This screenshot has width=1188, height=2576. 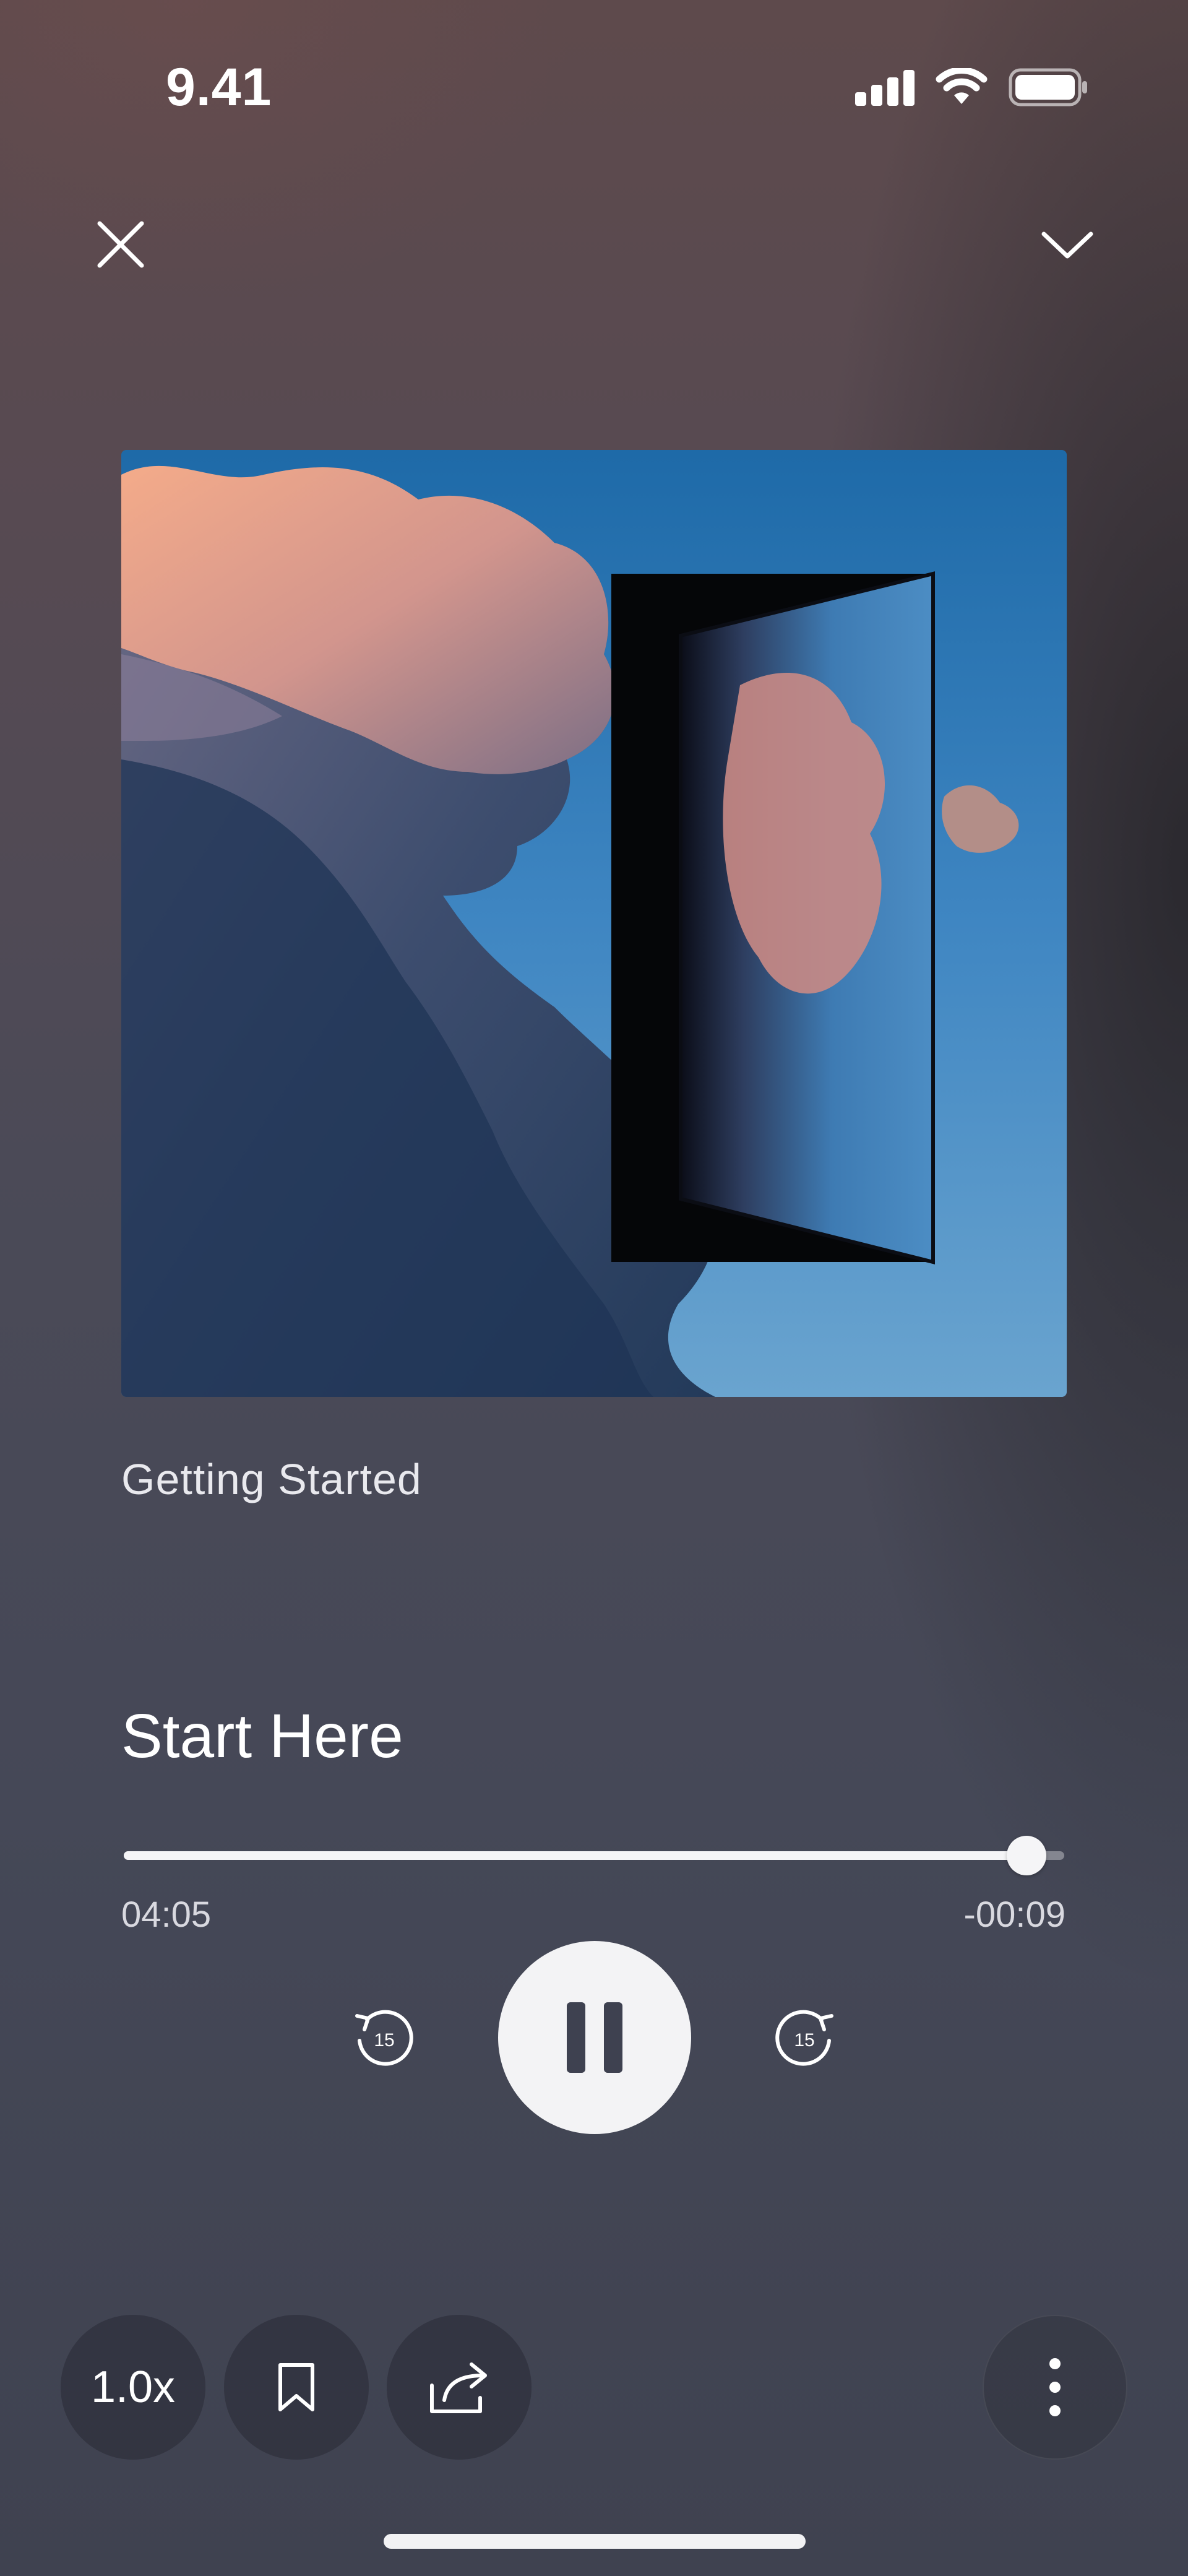 I want to click on share-icon, so click(x=459, y=2387).